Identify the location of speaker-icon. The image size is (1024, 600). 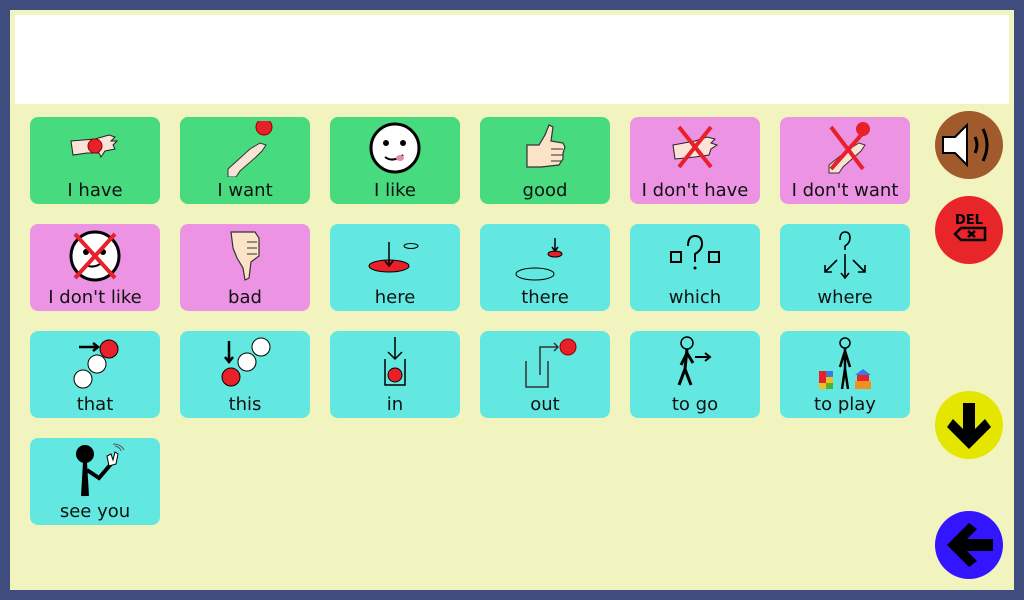
(965, 145).